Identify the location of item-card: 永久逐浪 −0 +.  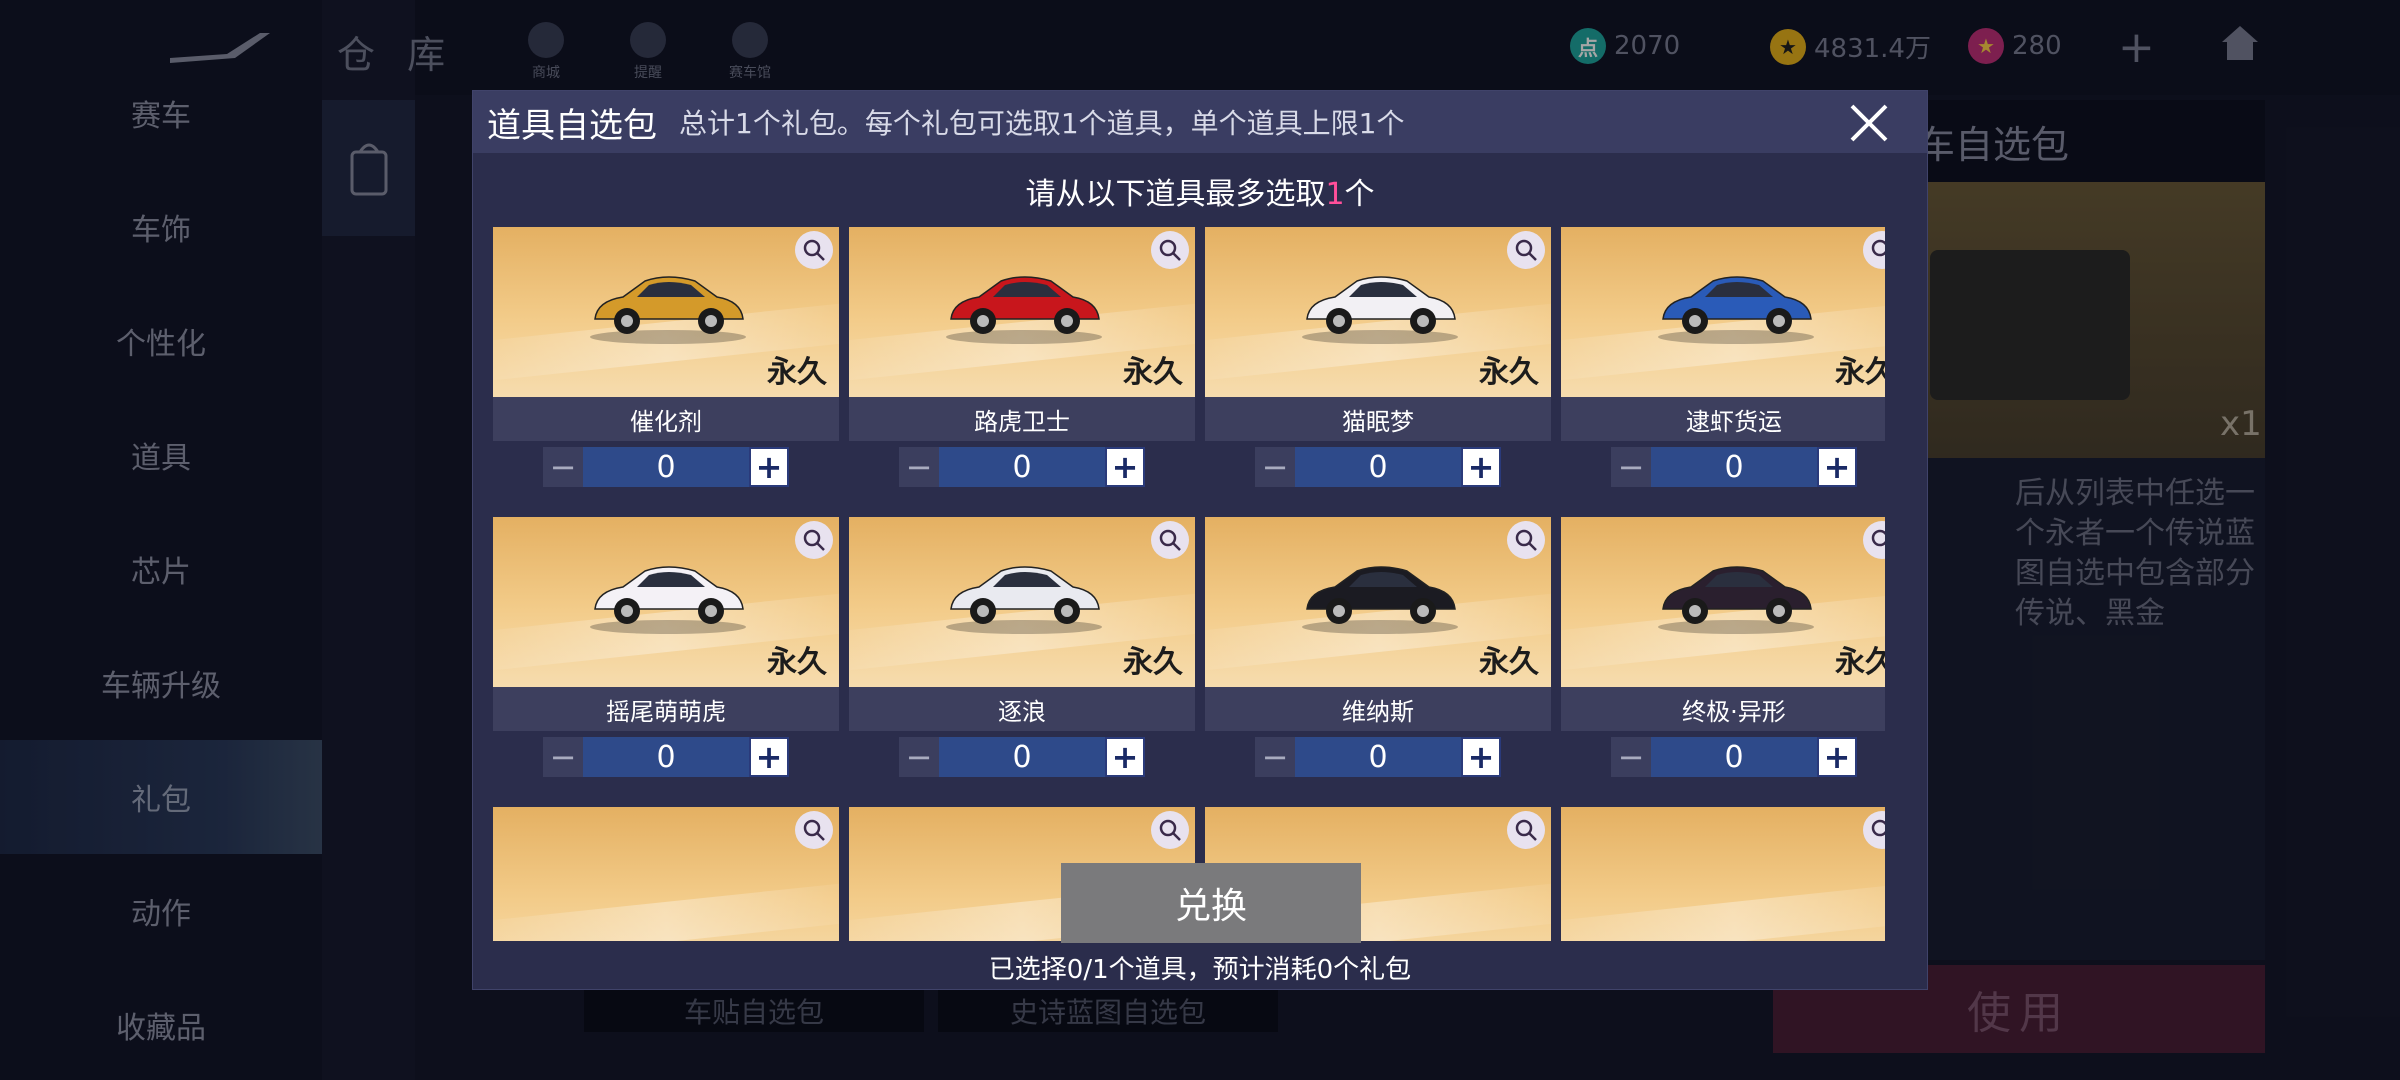
(1022, 647).